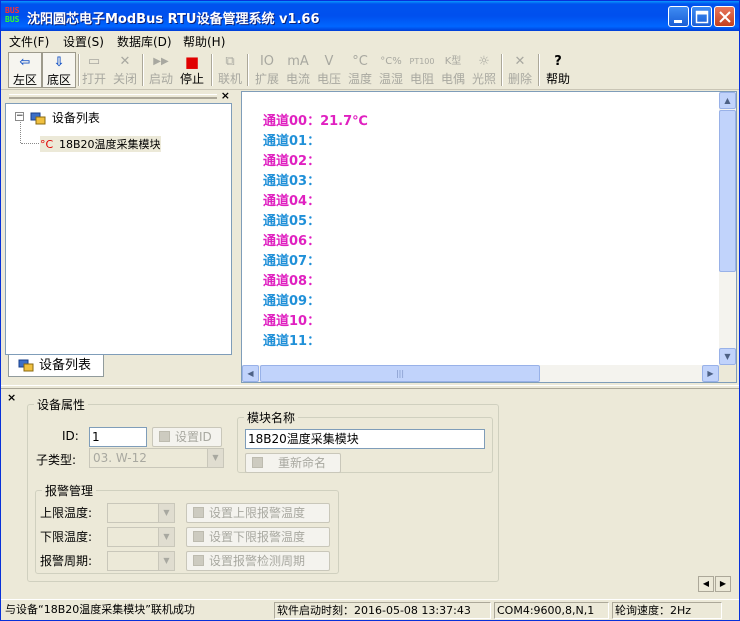  I want to click on horizontal-scroll-thumb: |||, so click(400, 373).